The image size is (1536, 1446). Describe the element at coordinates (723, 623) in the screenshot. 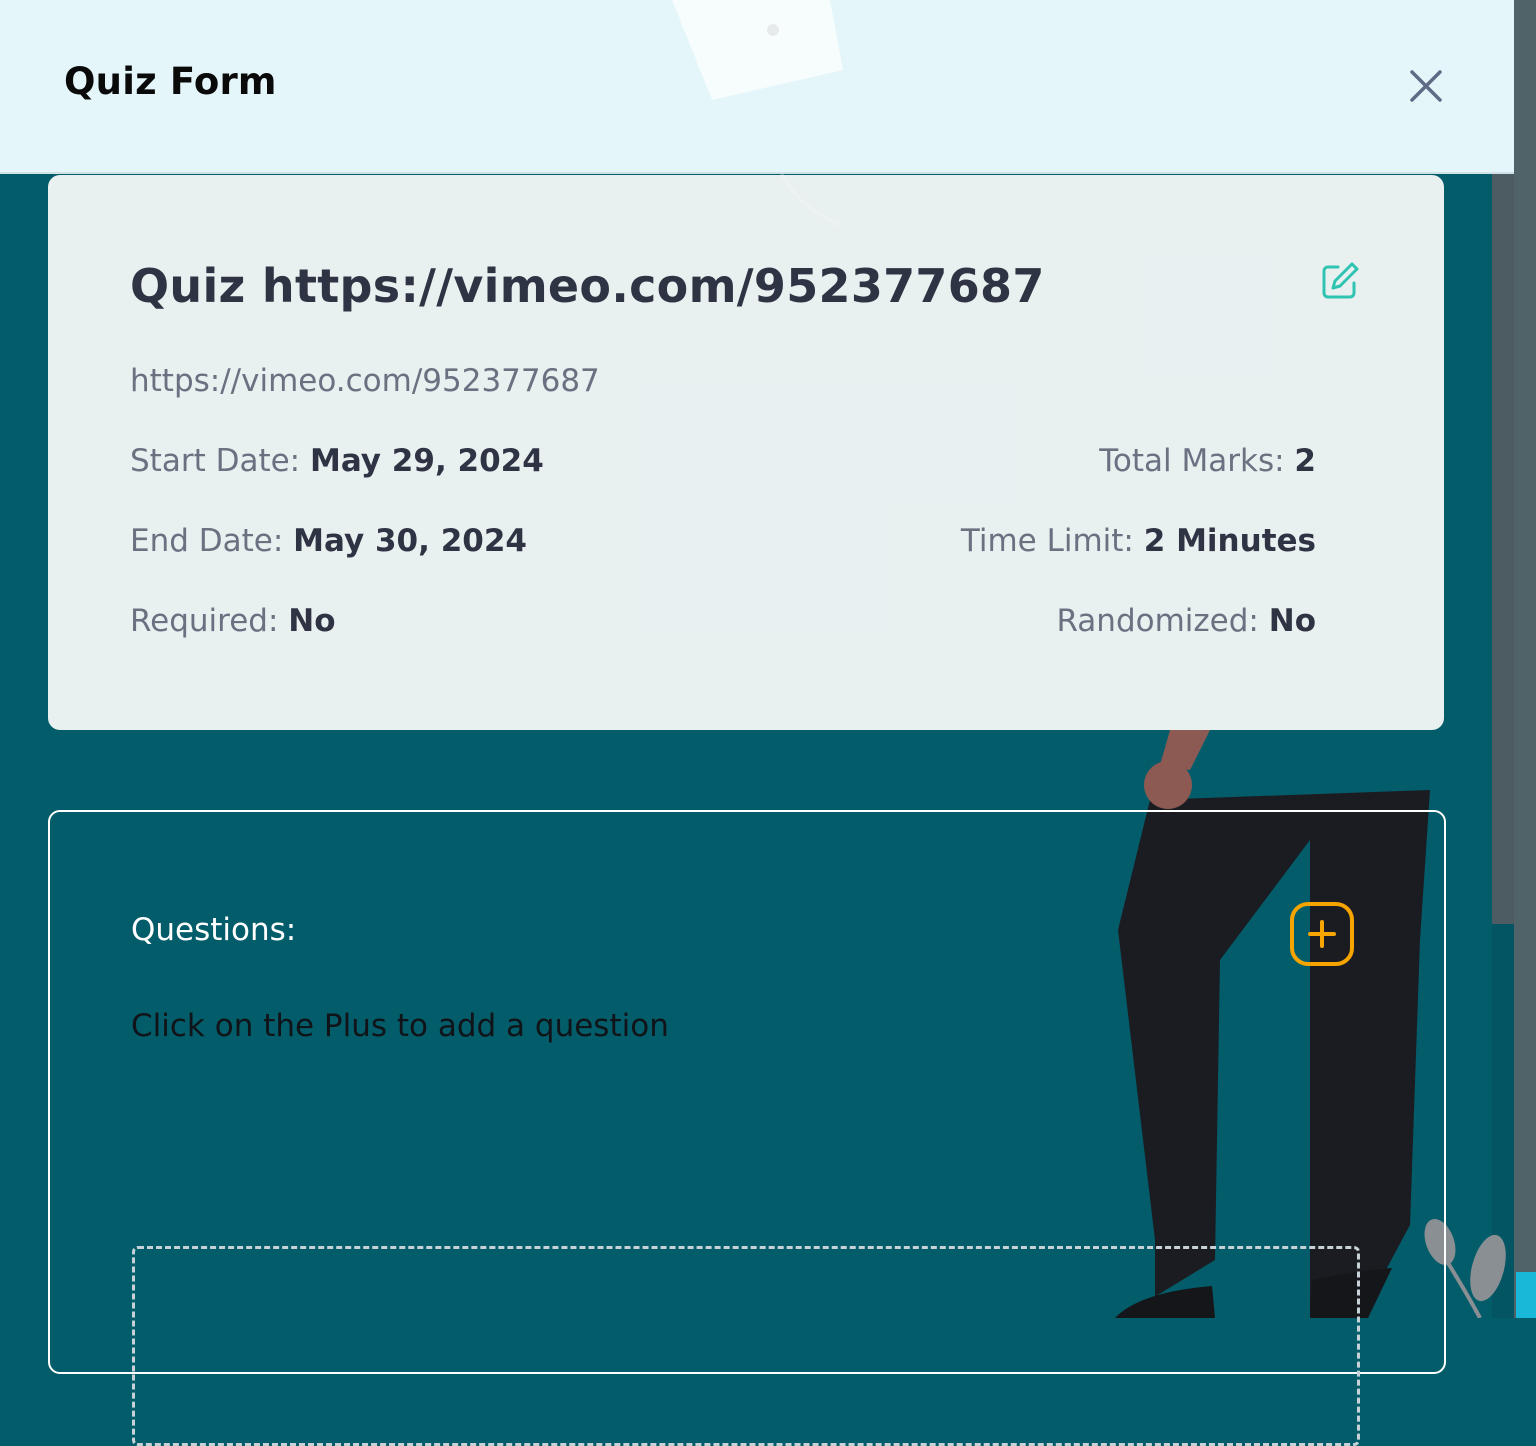

I see `meta-row-required-random: Required: No Randomized: No` at that location.